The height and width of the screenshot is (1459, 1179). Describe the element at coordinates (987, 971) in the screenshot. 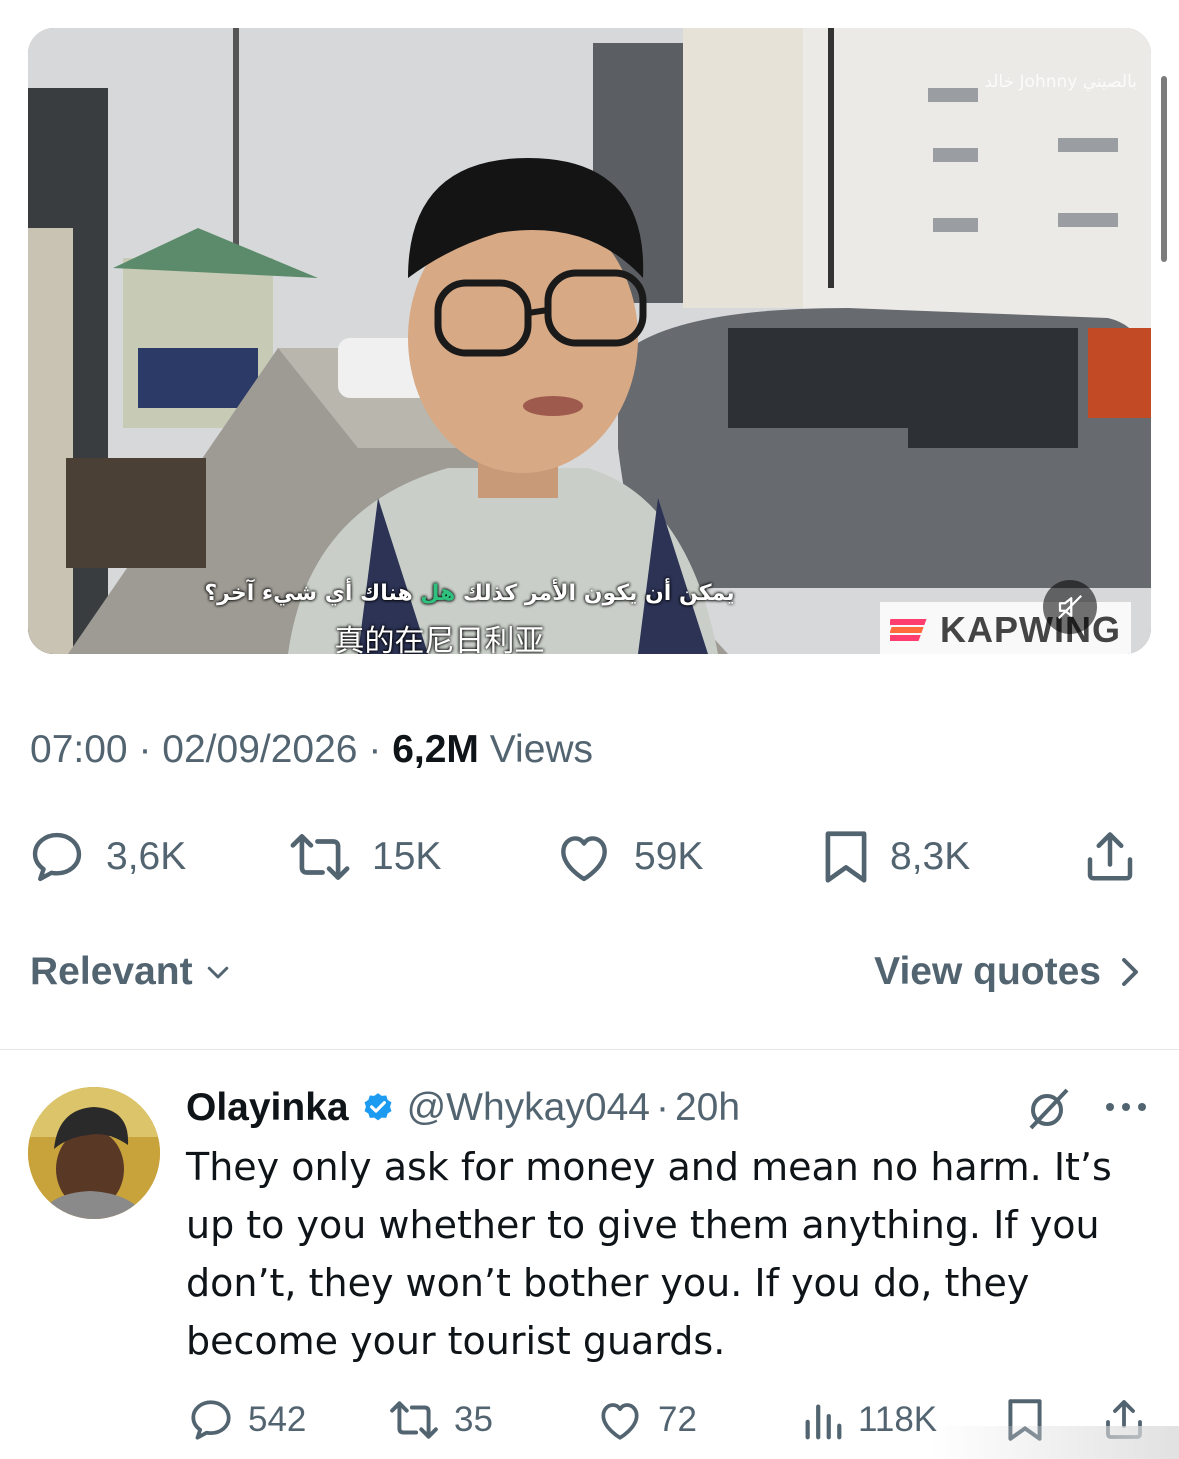

I see `view-quotes-label: View quotes` at that location.